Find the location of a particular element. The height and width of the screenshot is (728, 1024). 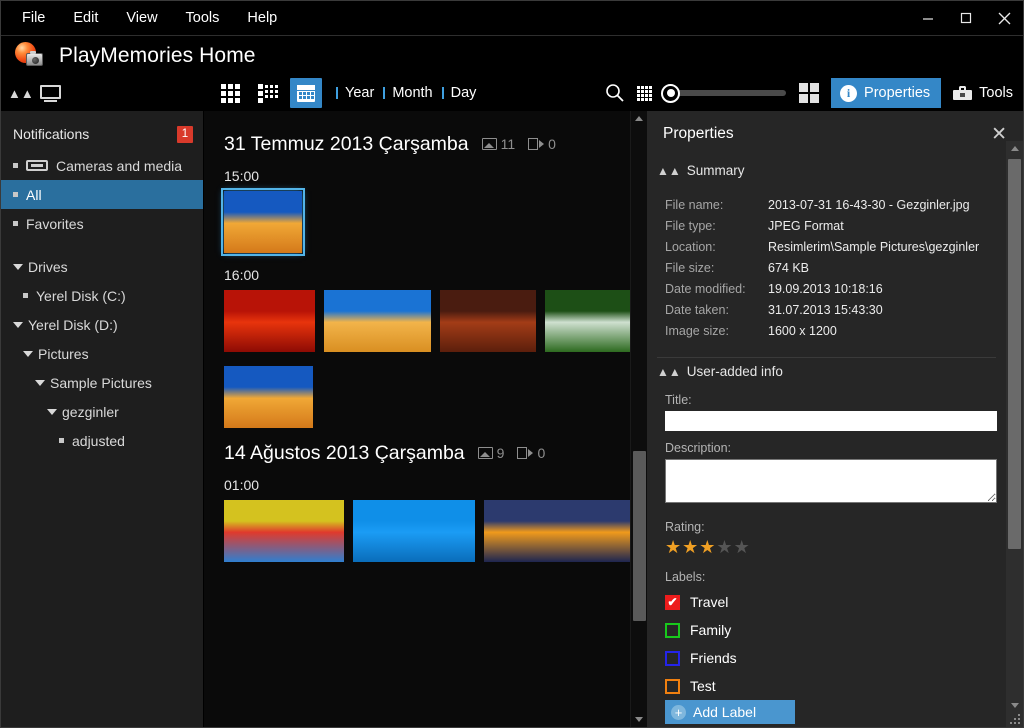

user-info-section-header: ▲▲ User-added info is located at coordinates (826, 371).